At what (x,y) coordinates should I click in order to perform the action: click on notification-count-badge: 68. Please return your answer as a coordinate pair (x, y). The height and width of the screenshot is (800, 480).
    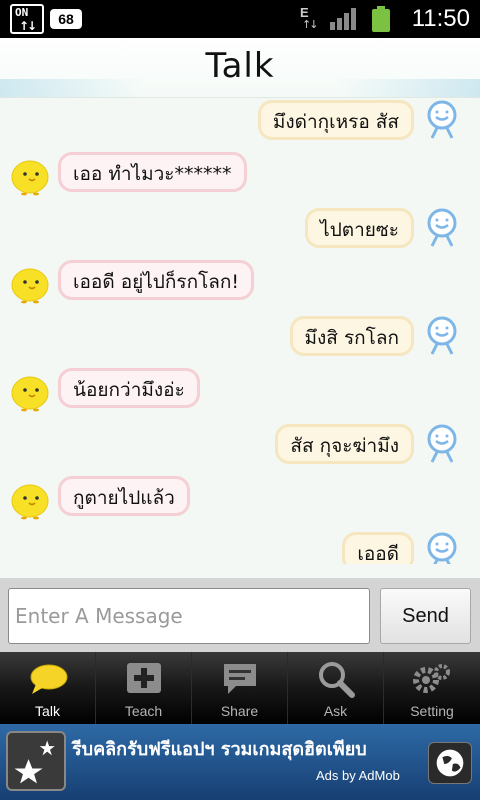
    Looking at the image, I should click on (66, 19).